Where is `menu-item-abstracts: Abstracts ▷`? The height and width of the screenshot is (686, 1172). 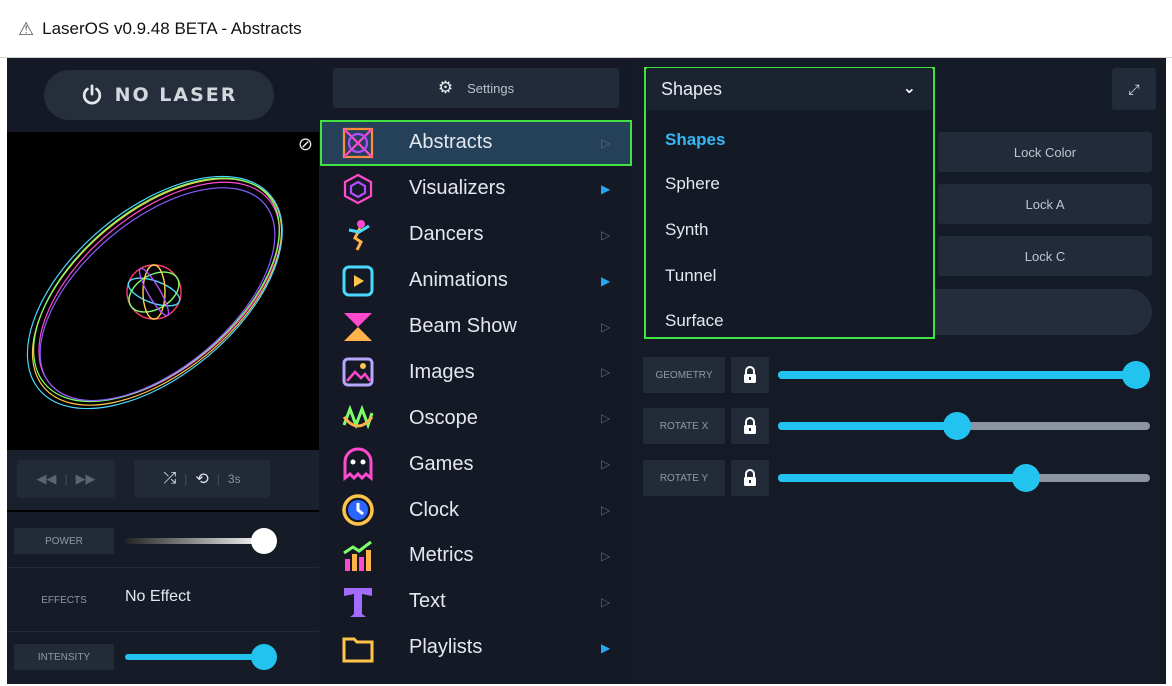 menu-item-abstracts: Abstracts ▷ is located at coordinates (476, 143).